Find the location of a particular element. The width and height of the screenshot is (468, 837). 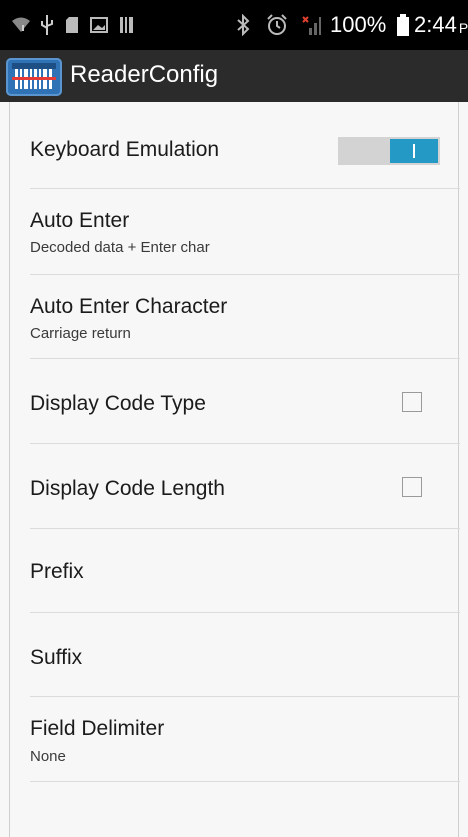

action-bar: ReaderConfig is located at coordinates (234, 76).